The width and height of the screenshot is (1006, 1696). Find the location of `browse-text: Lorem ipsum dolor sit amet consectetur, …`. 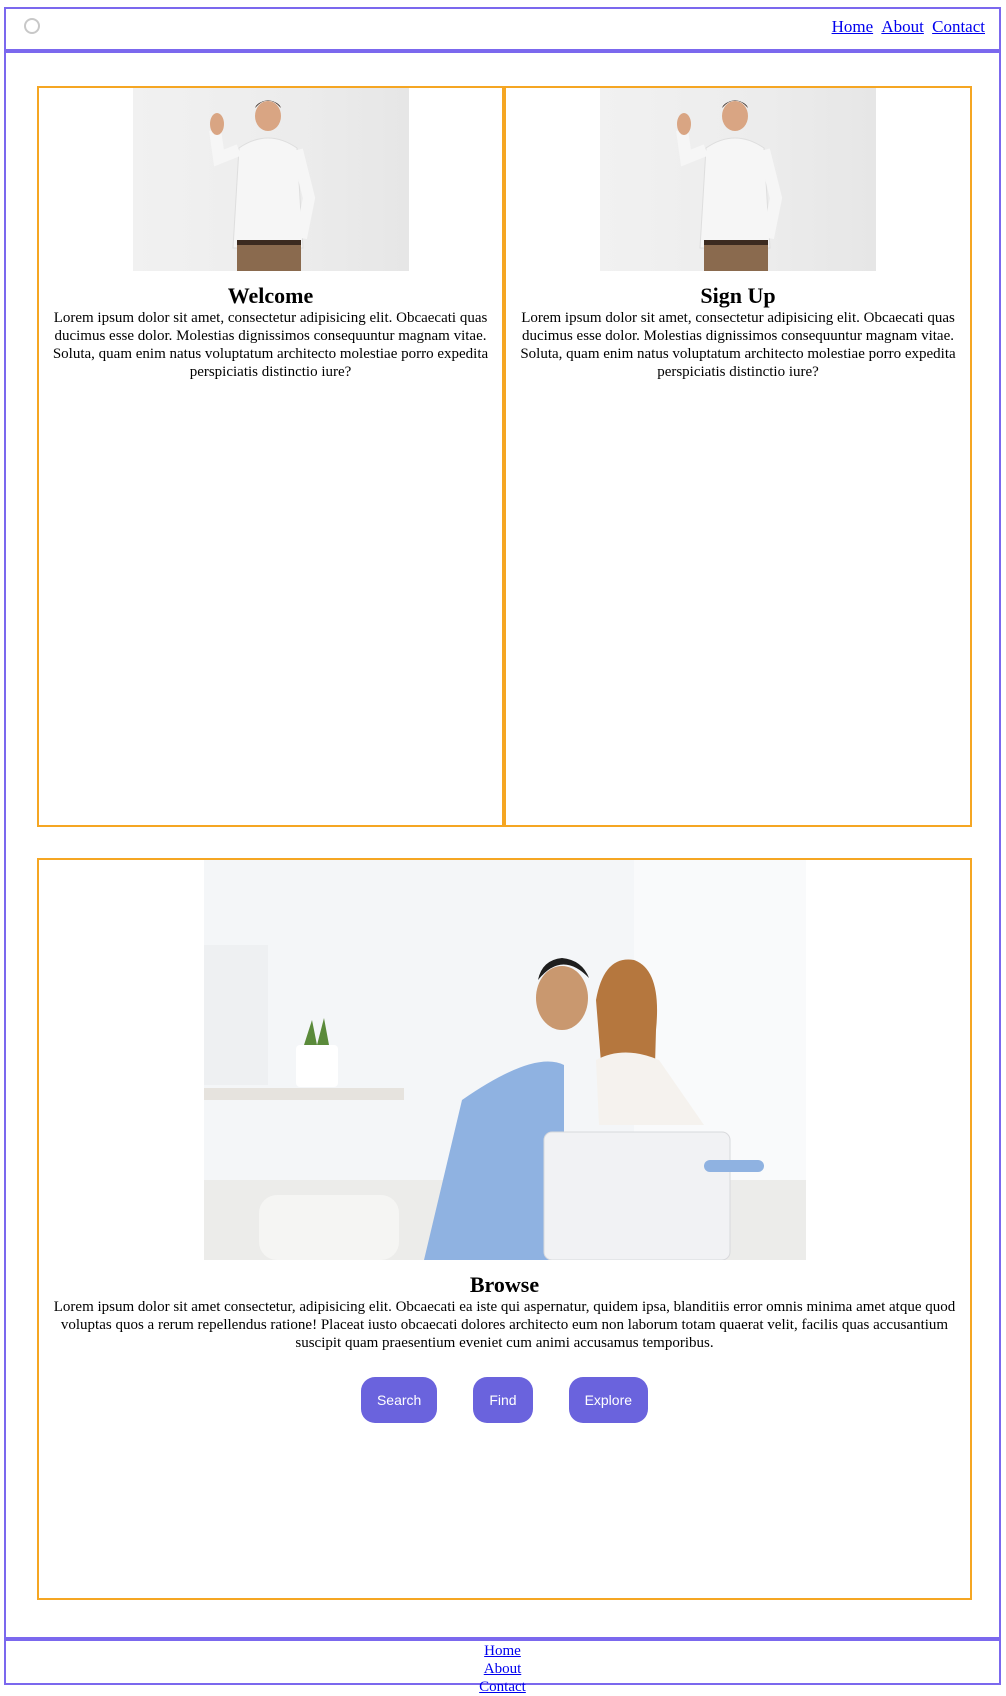

browse-text: Lorem ipsum dolor sit amet consectetur, … is located at coordinates (504, 1325).